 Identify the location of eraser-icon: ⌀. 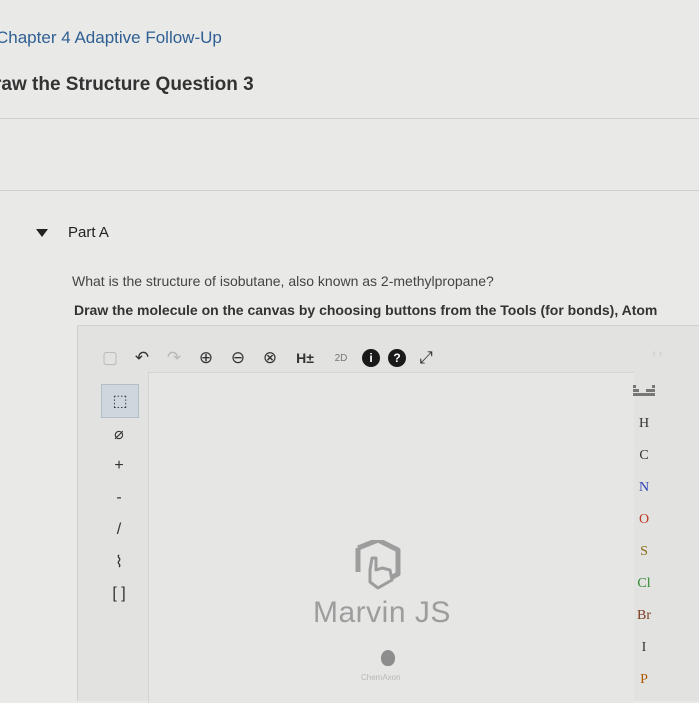
(119, 434).